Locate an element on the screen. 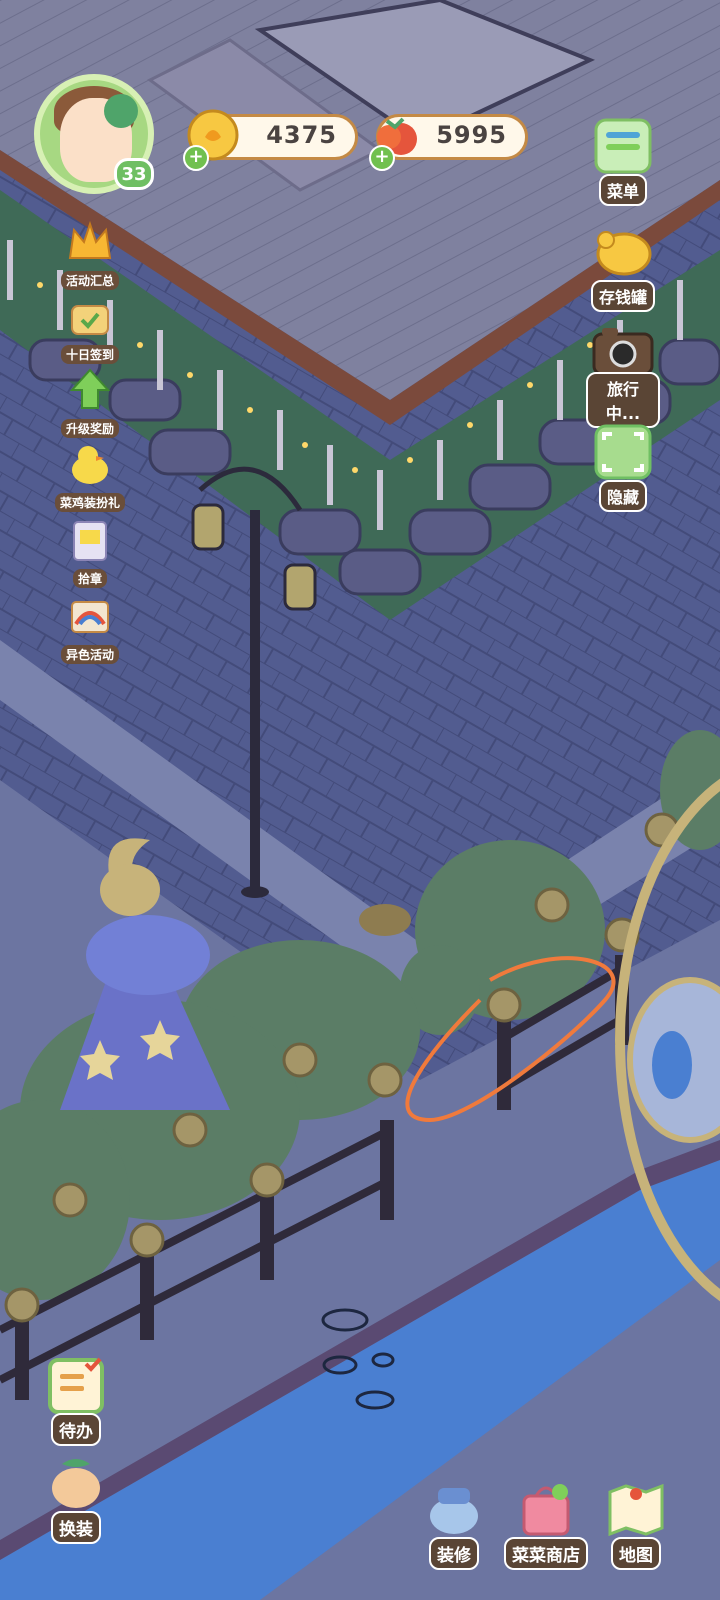 The image size is (720, 1600). menu-list-icon is located at coordinates (623, 146).